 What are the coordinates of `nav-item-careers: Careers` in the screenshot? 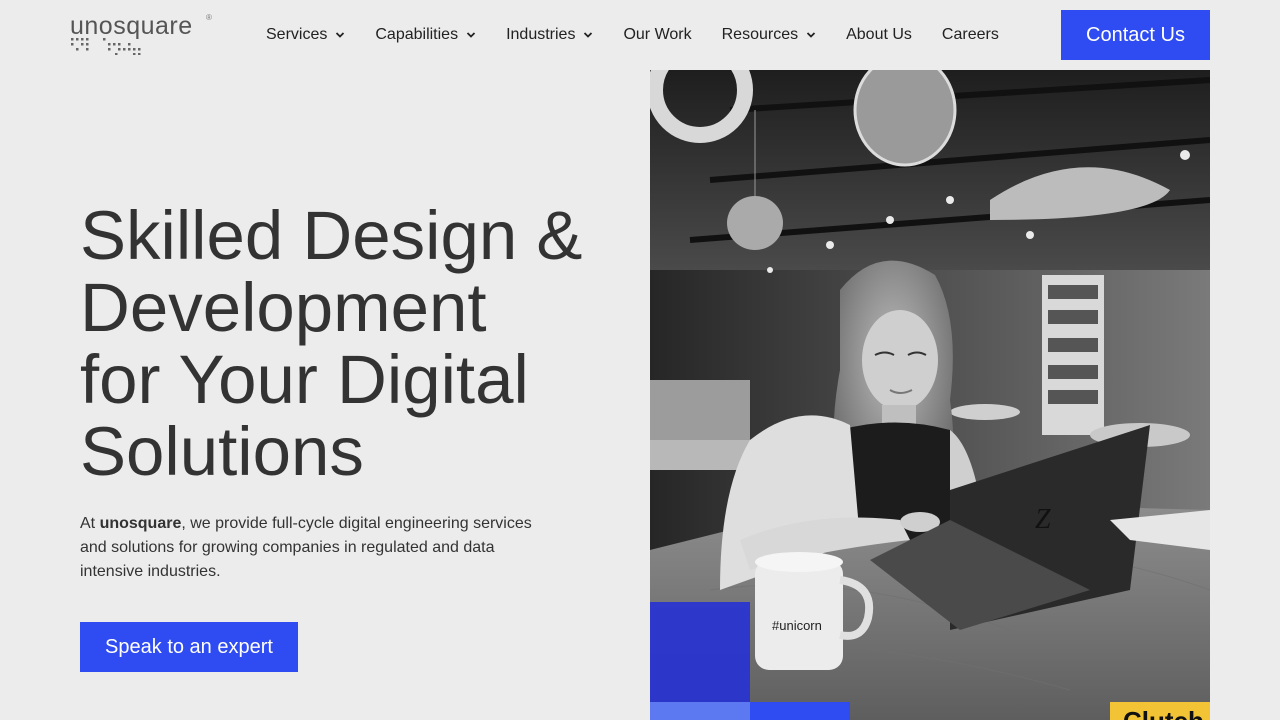 It's located at (970, 35).